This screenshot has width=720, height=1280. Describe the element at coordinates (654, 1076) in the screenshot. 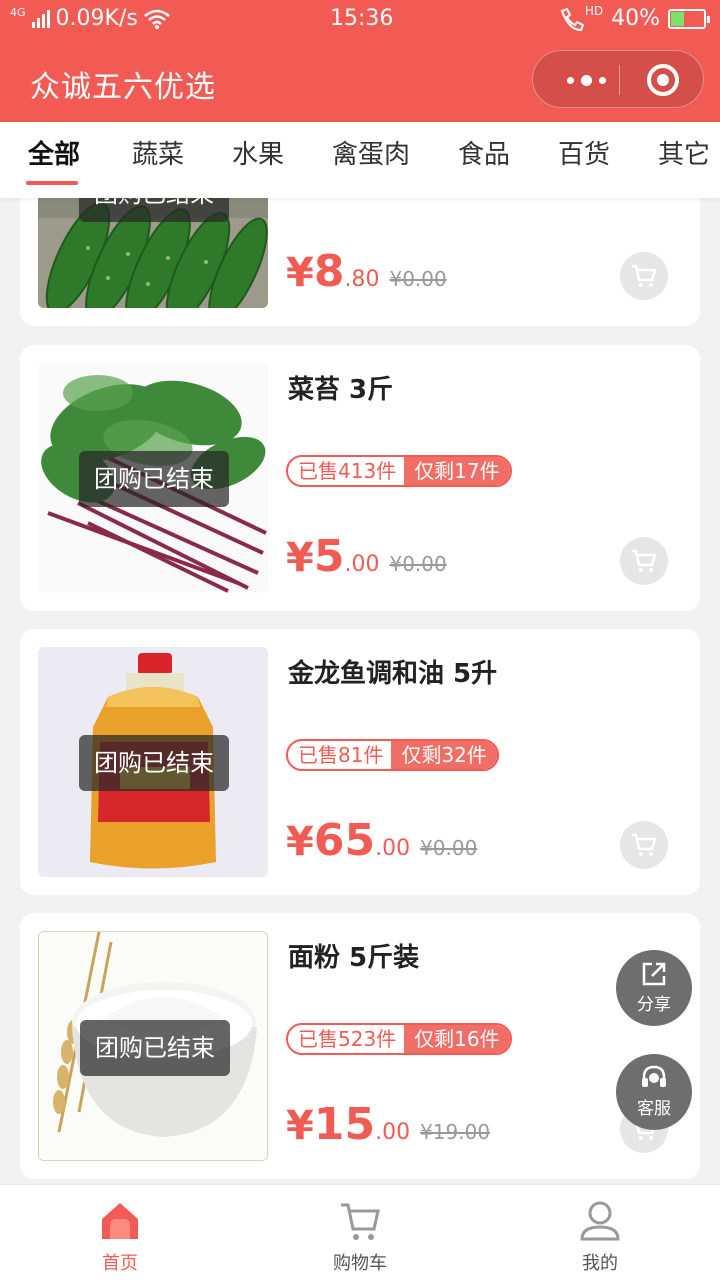

I see `headset-icon` at that location.